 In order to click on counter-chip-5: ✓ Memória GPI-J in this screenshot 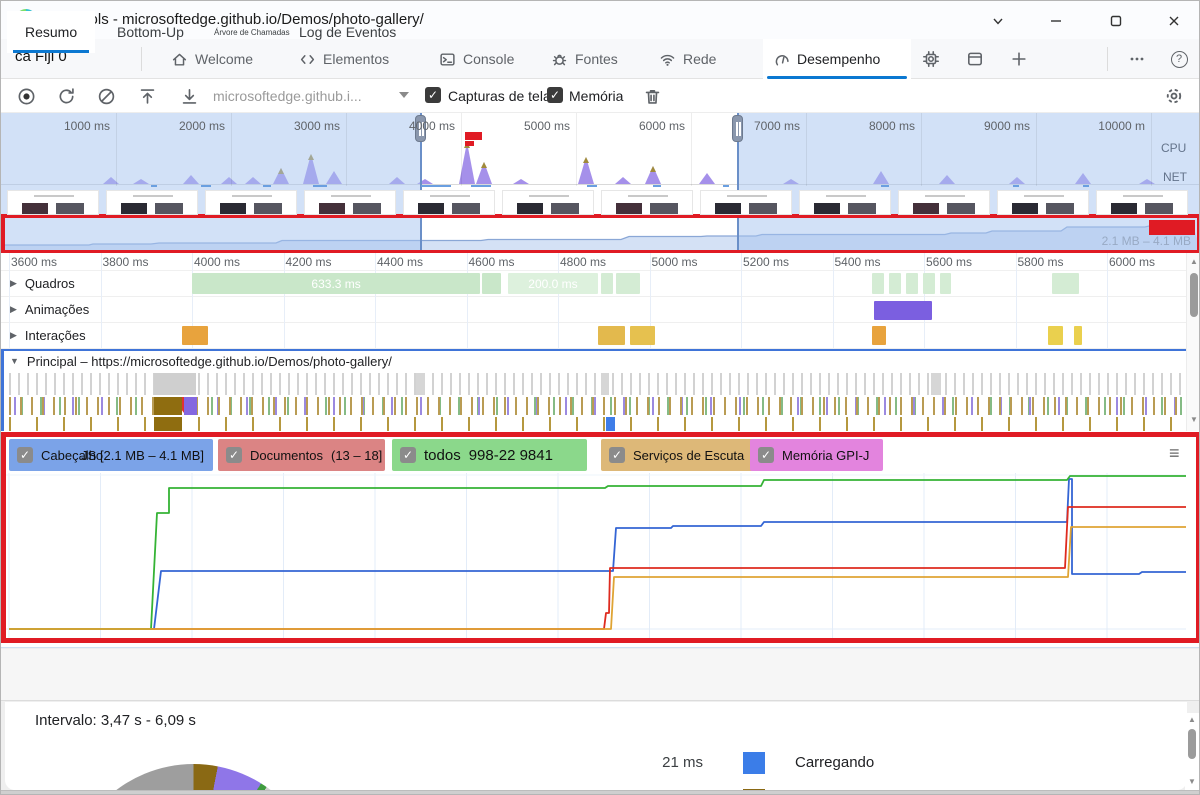, I will do `click(816, 455)`.